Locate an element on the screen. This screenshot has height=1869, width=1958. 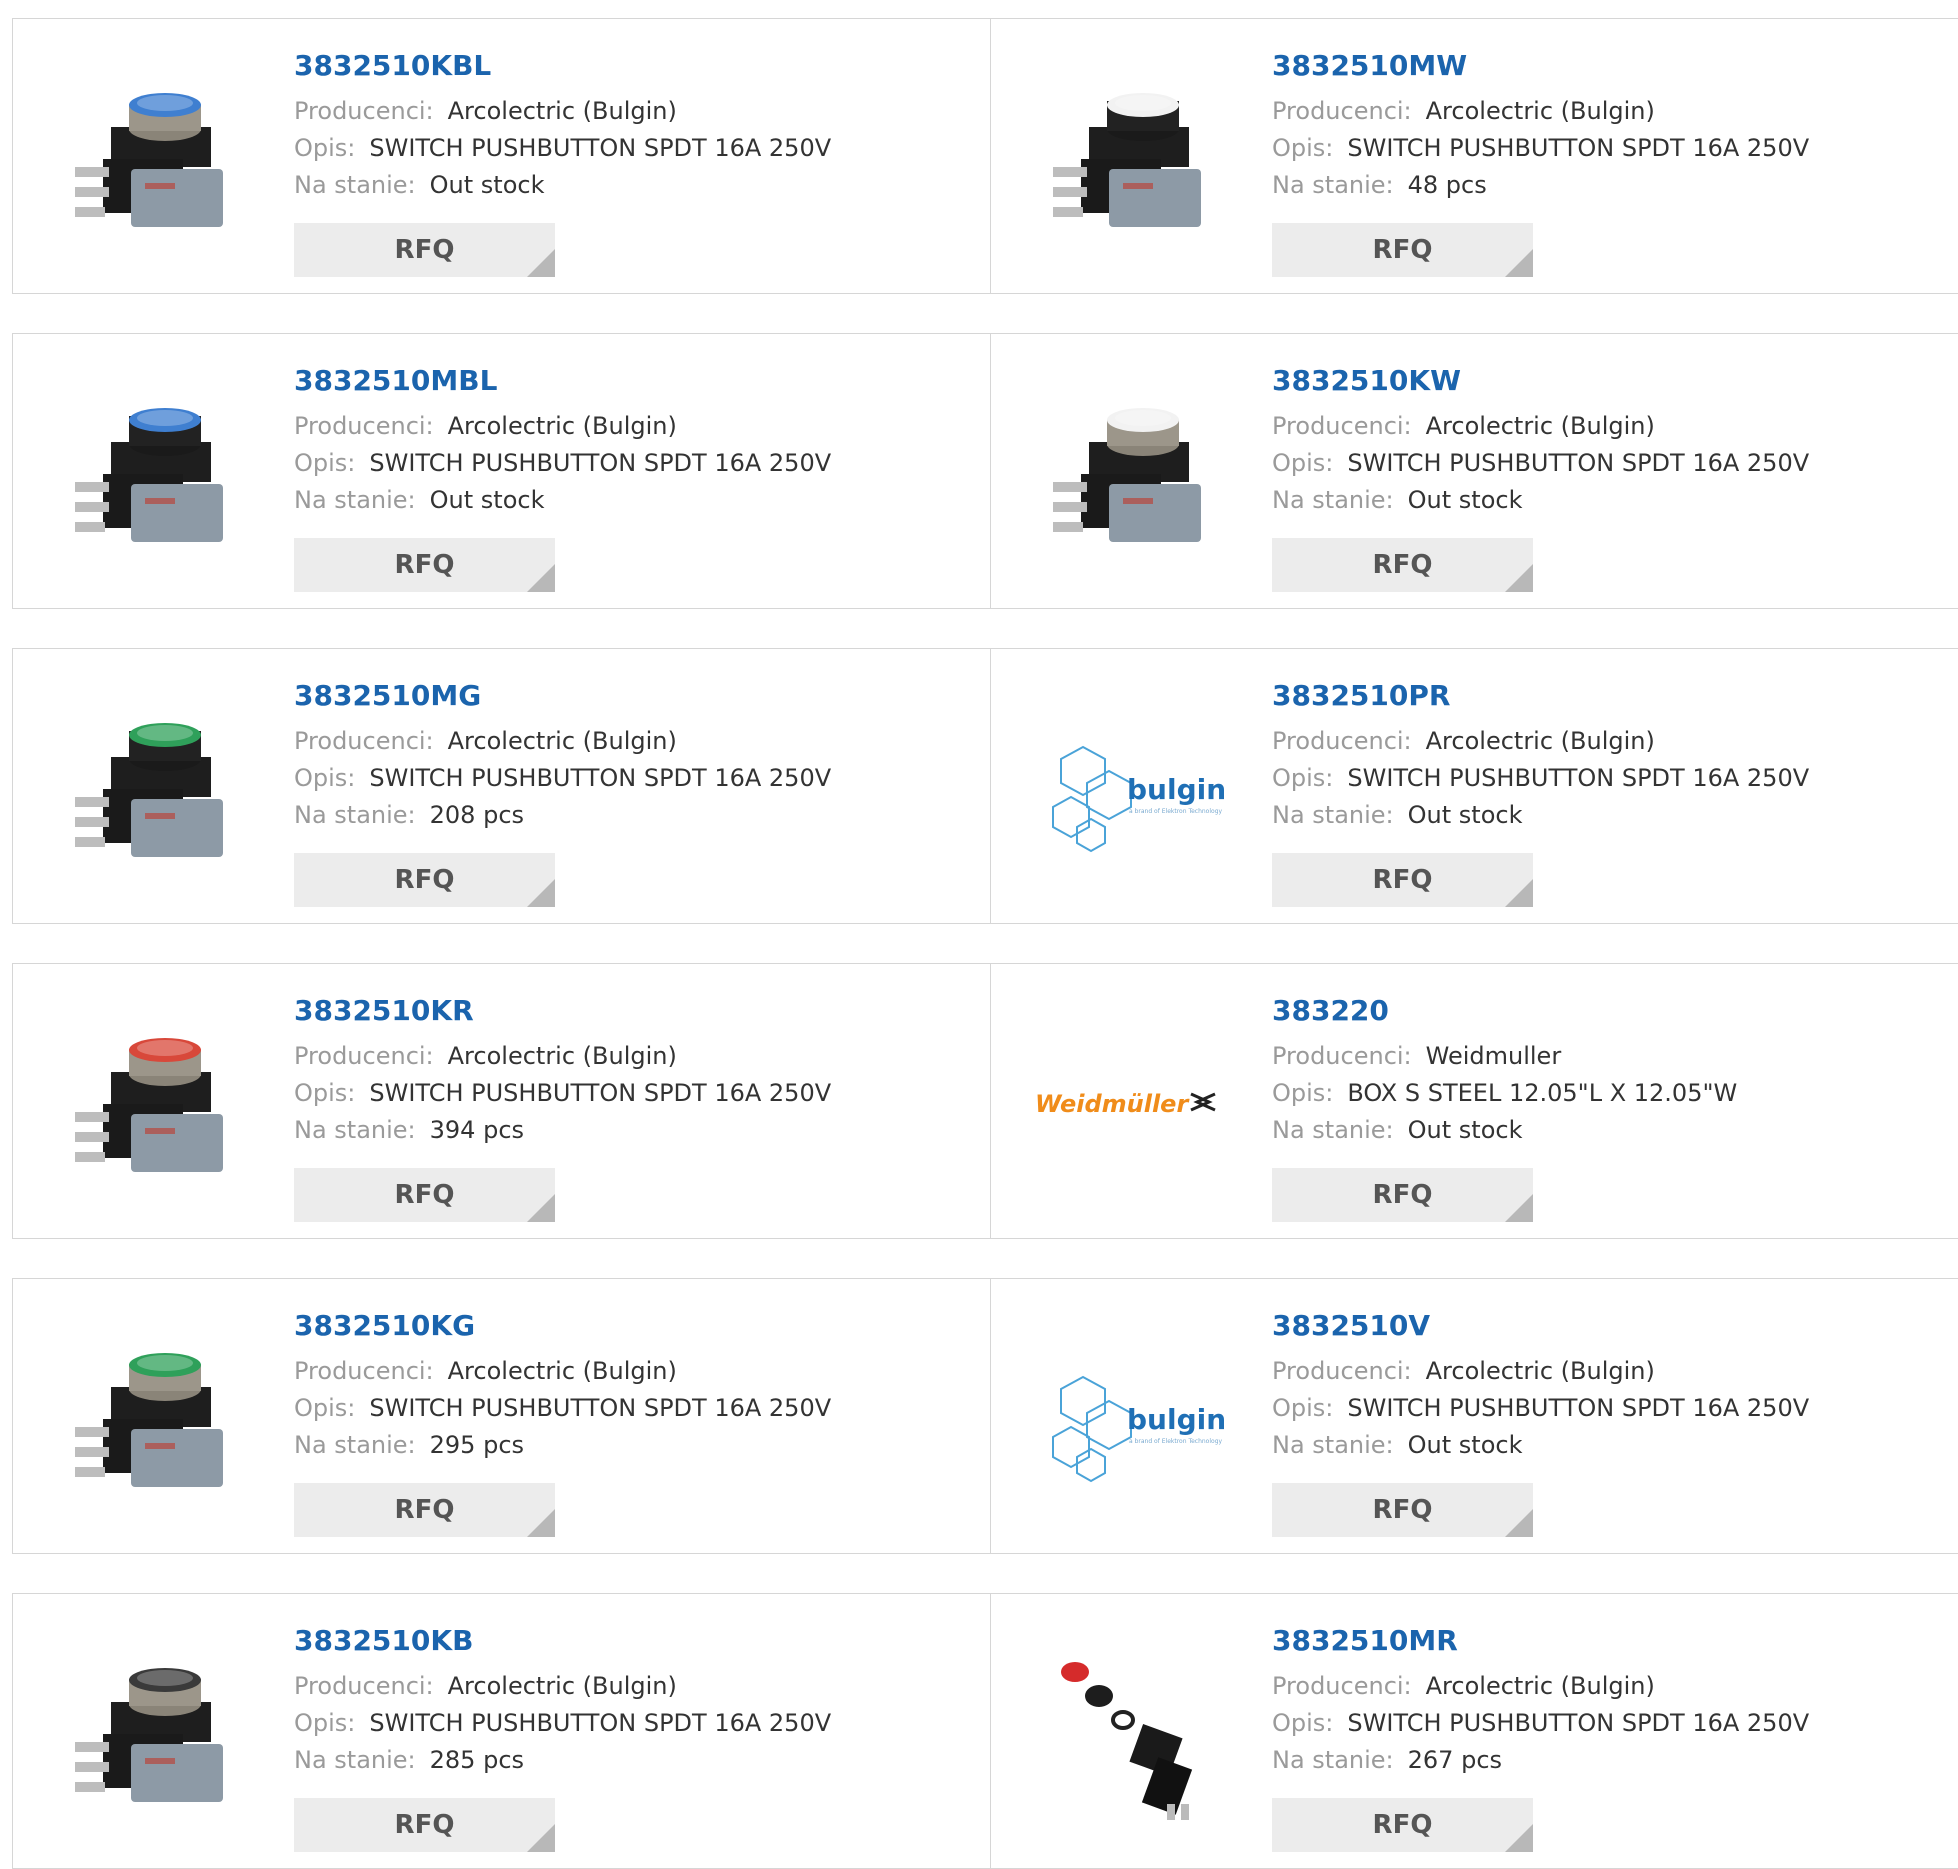
part-number-link: 3832510MW is located at coordinates (1369, 65).